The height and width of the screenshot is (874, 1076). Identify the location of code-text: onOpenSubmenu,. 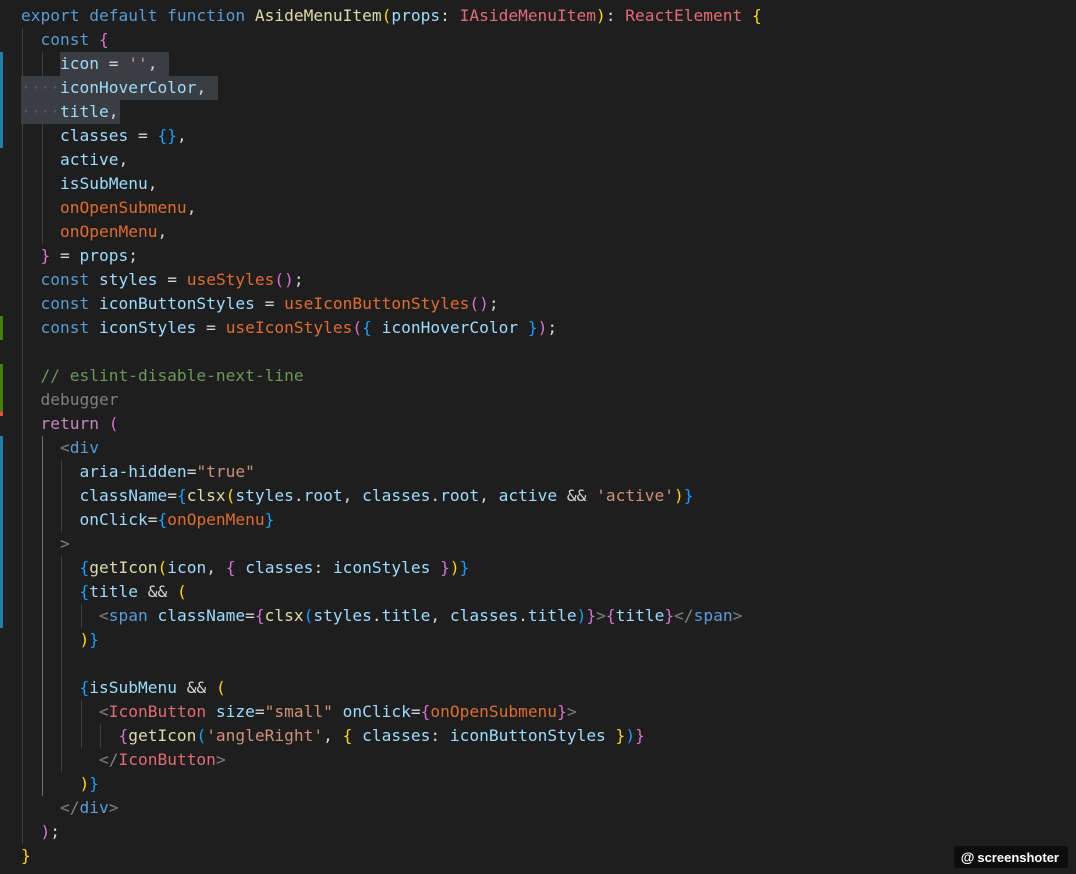
(108, 207).